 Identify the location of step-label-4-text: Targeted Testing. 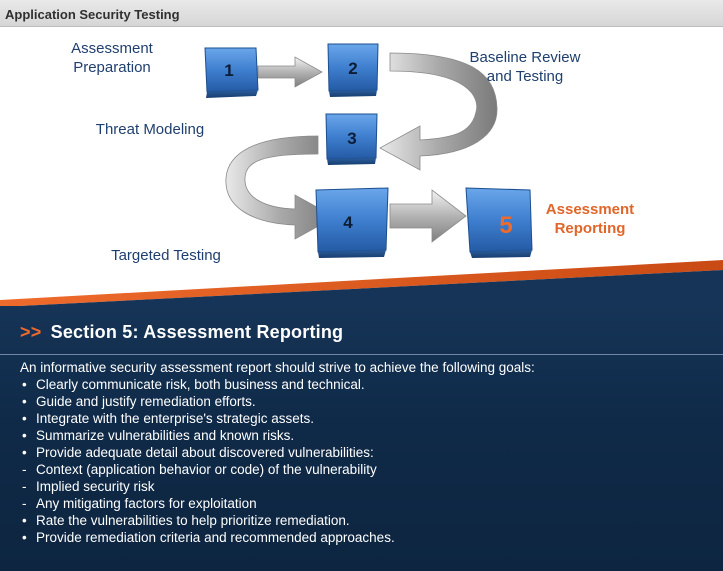
(166, 255).